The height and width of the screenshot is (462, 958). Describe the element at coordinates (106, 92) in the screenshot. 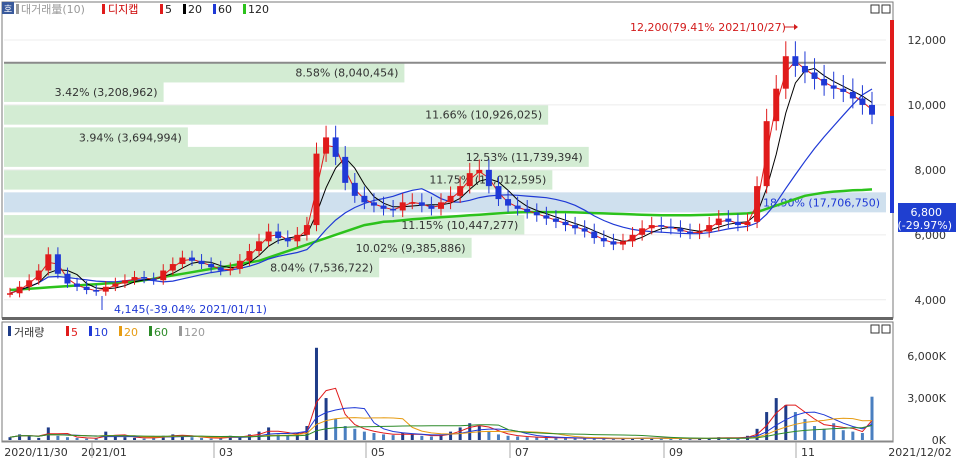

I see `profile-label: 3.42% (3,208,962)` at that location.